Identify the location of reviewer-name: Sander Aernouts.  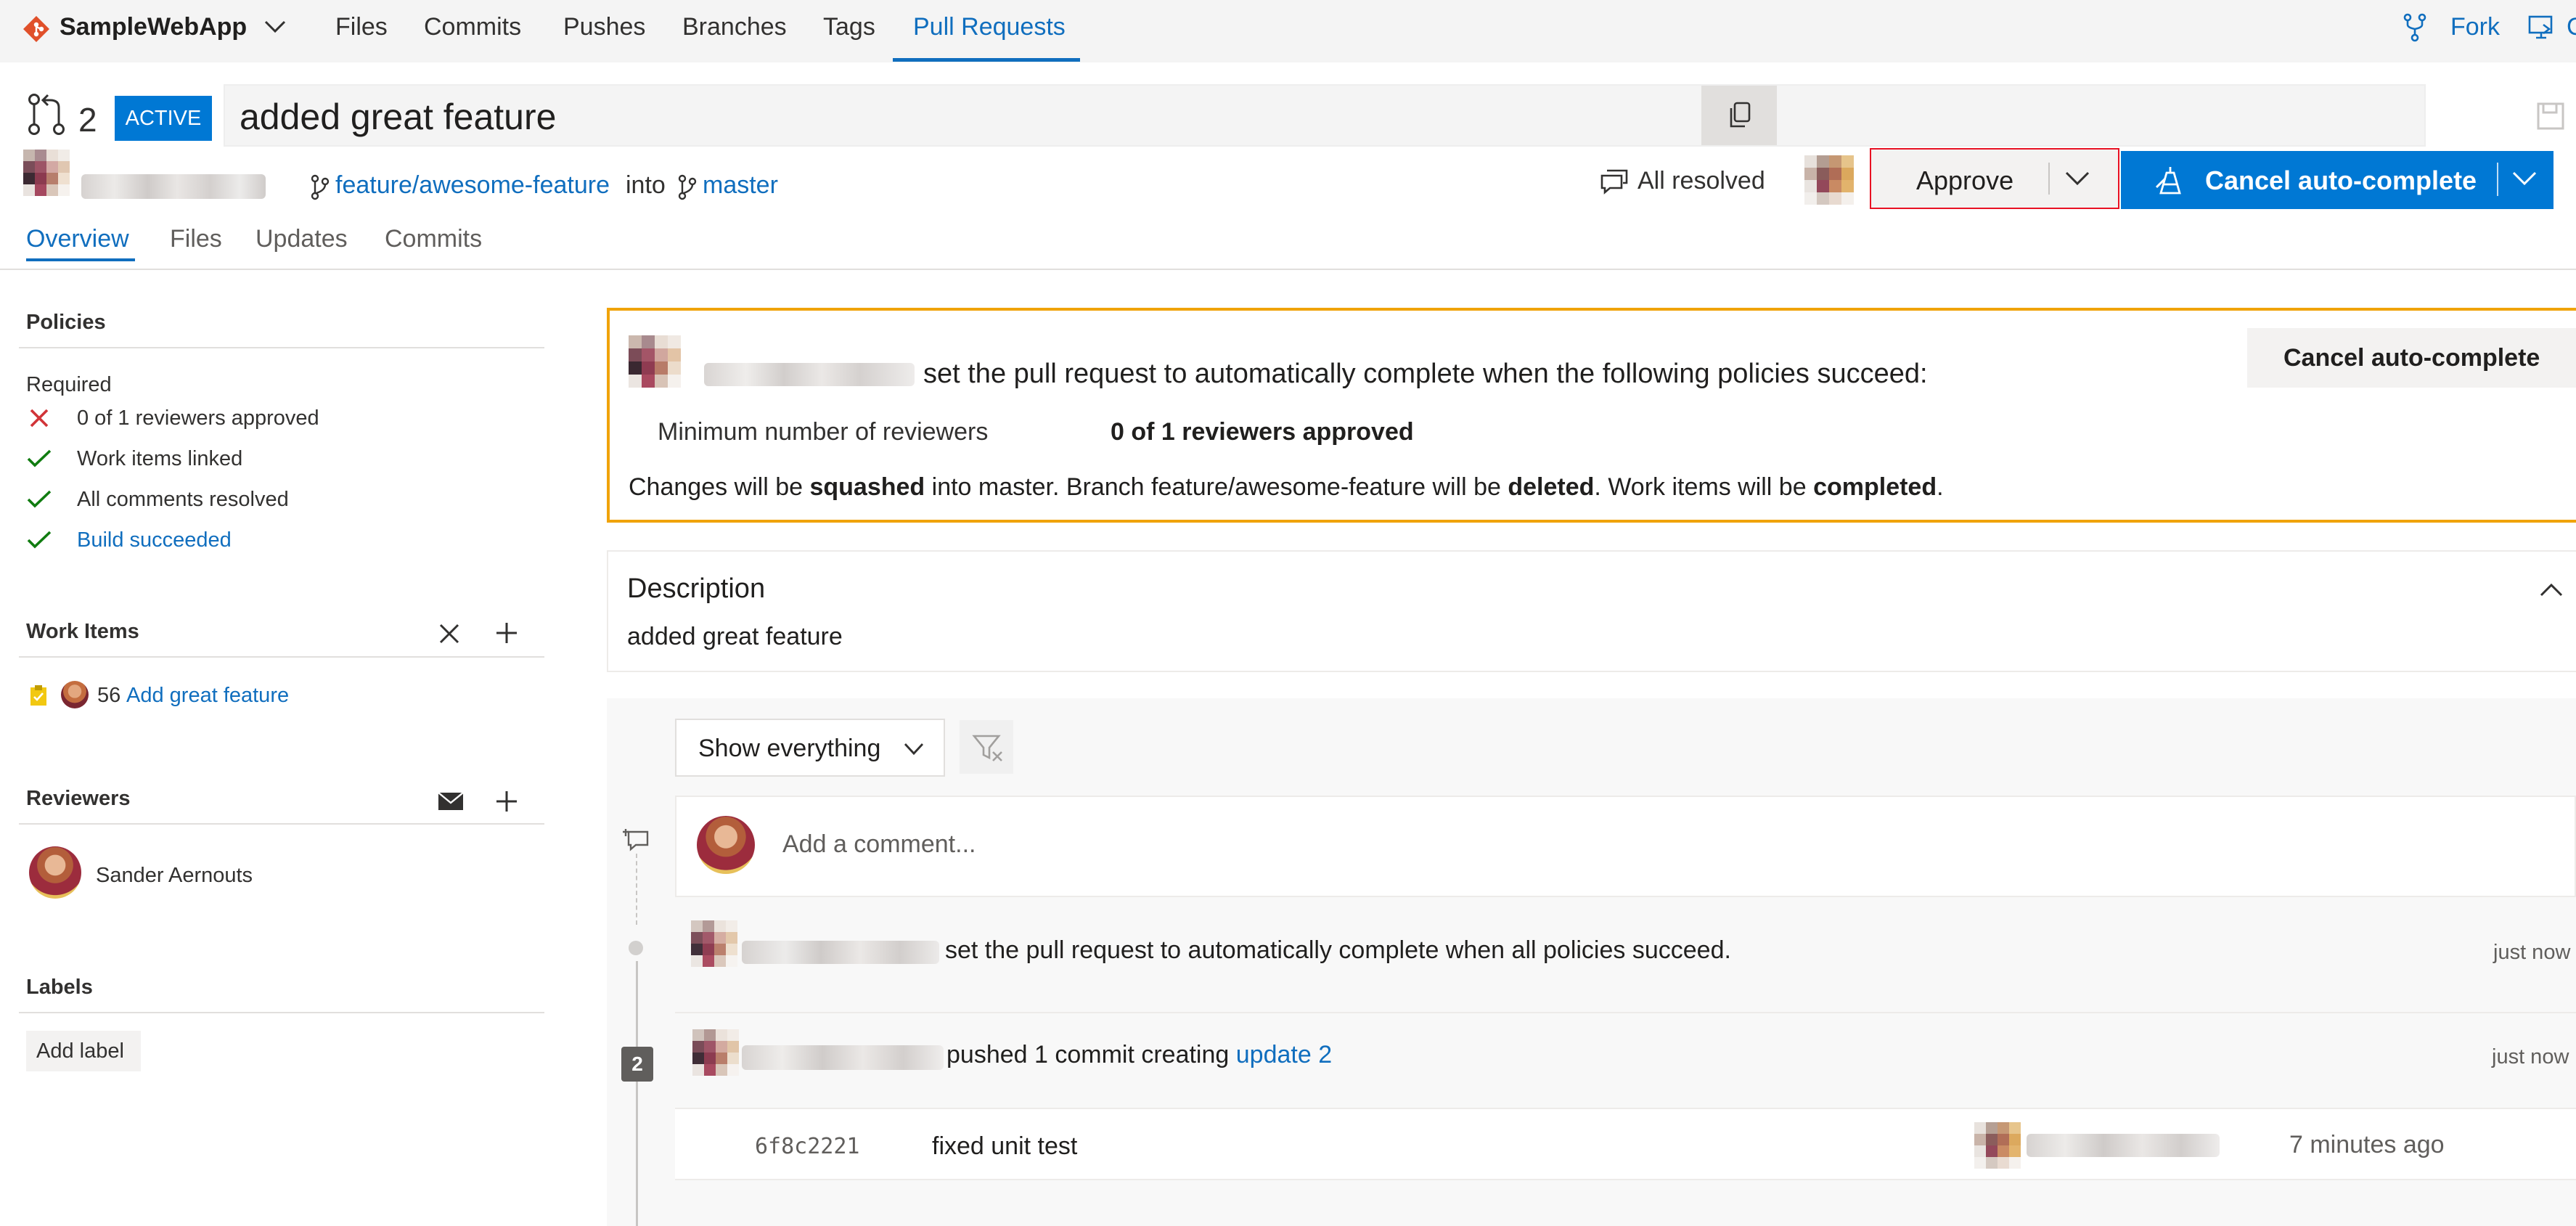
(175, 876).